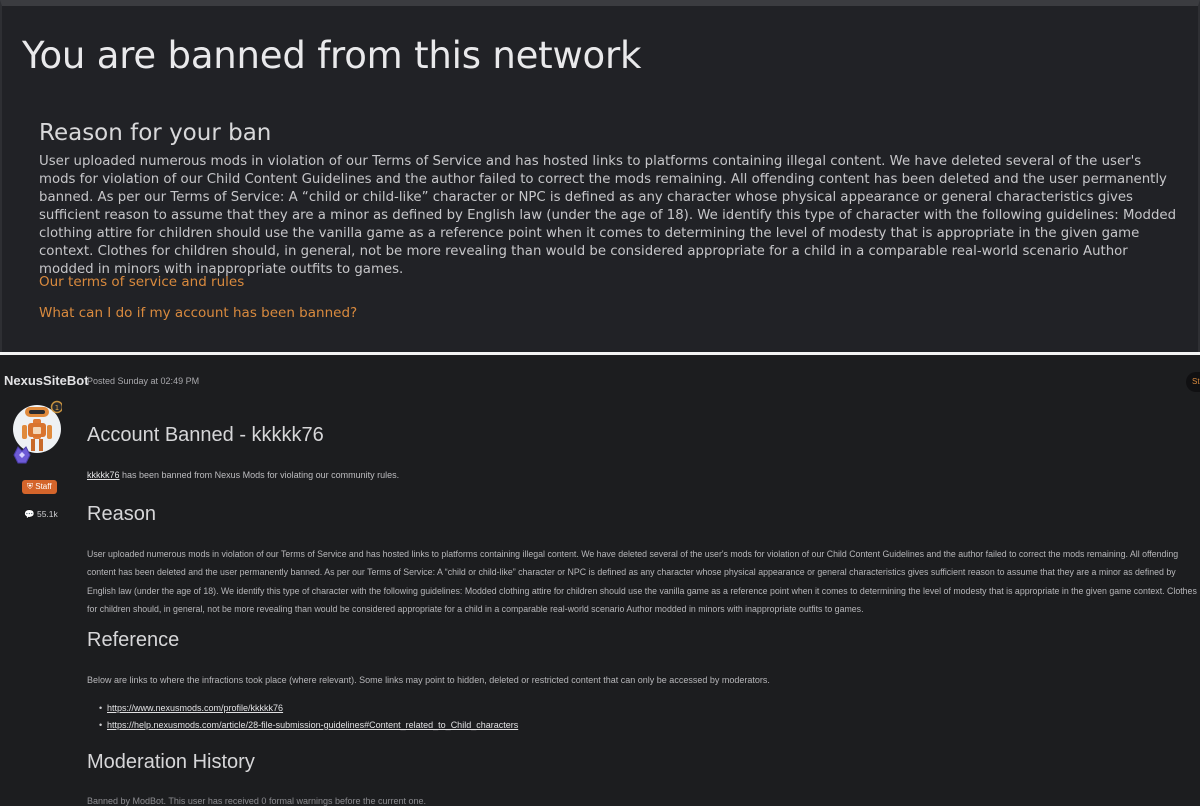 The height and width of the screenshot is (806, 1200). Describe the element at coordinates (57, 408) in the screenshot. I see `svg-text: 1` at that location.